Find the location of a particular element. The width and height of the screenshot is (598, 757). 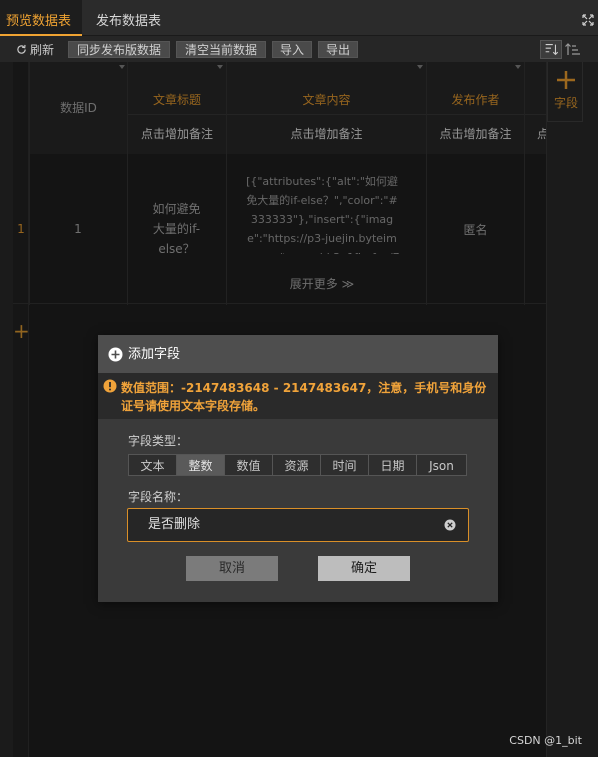

warning-icon is located at coordinates (110, 386).